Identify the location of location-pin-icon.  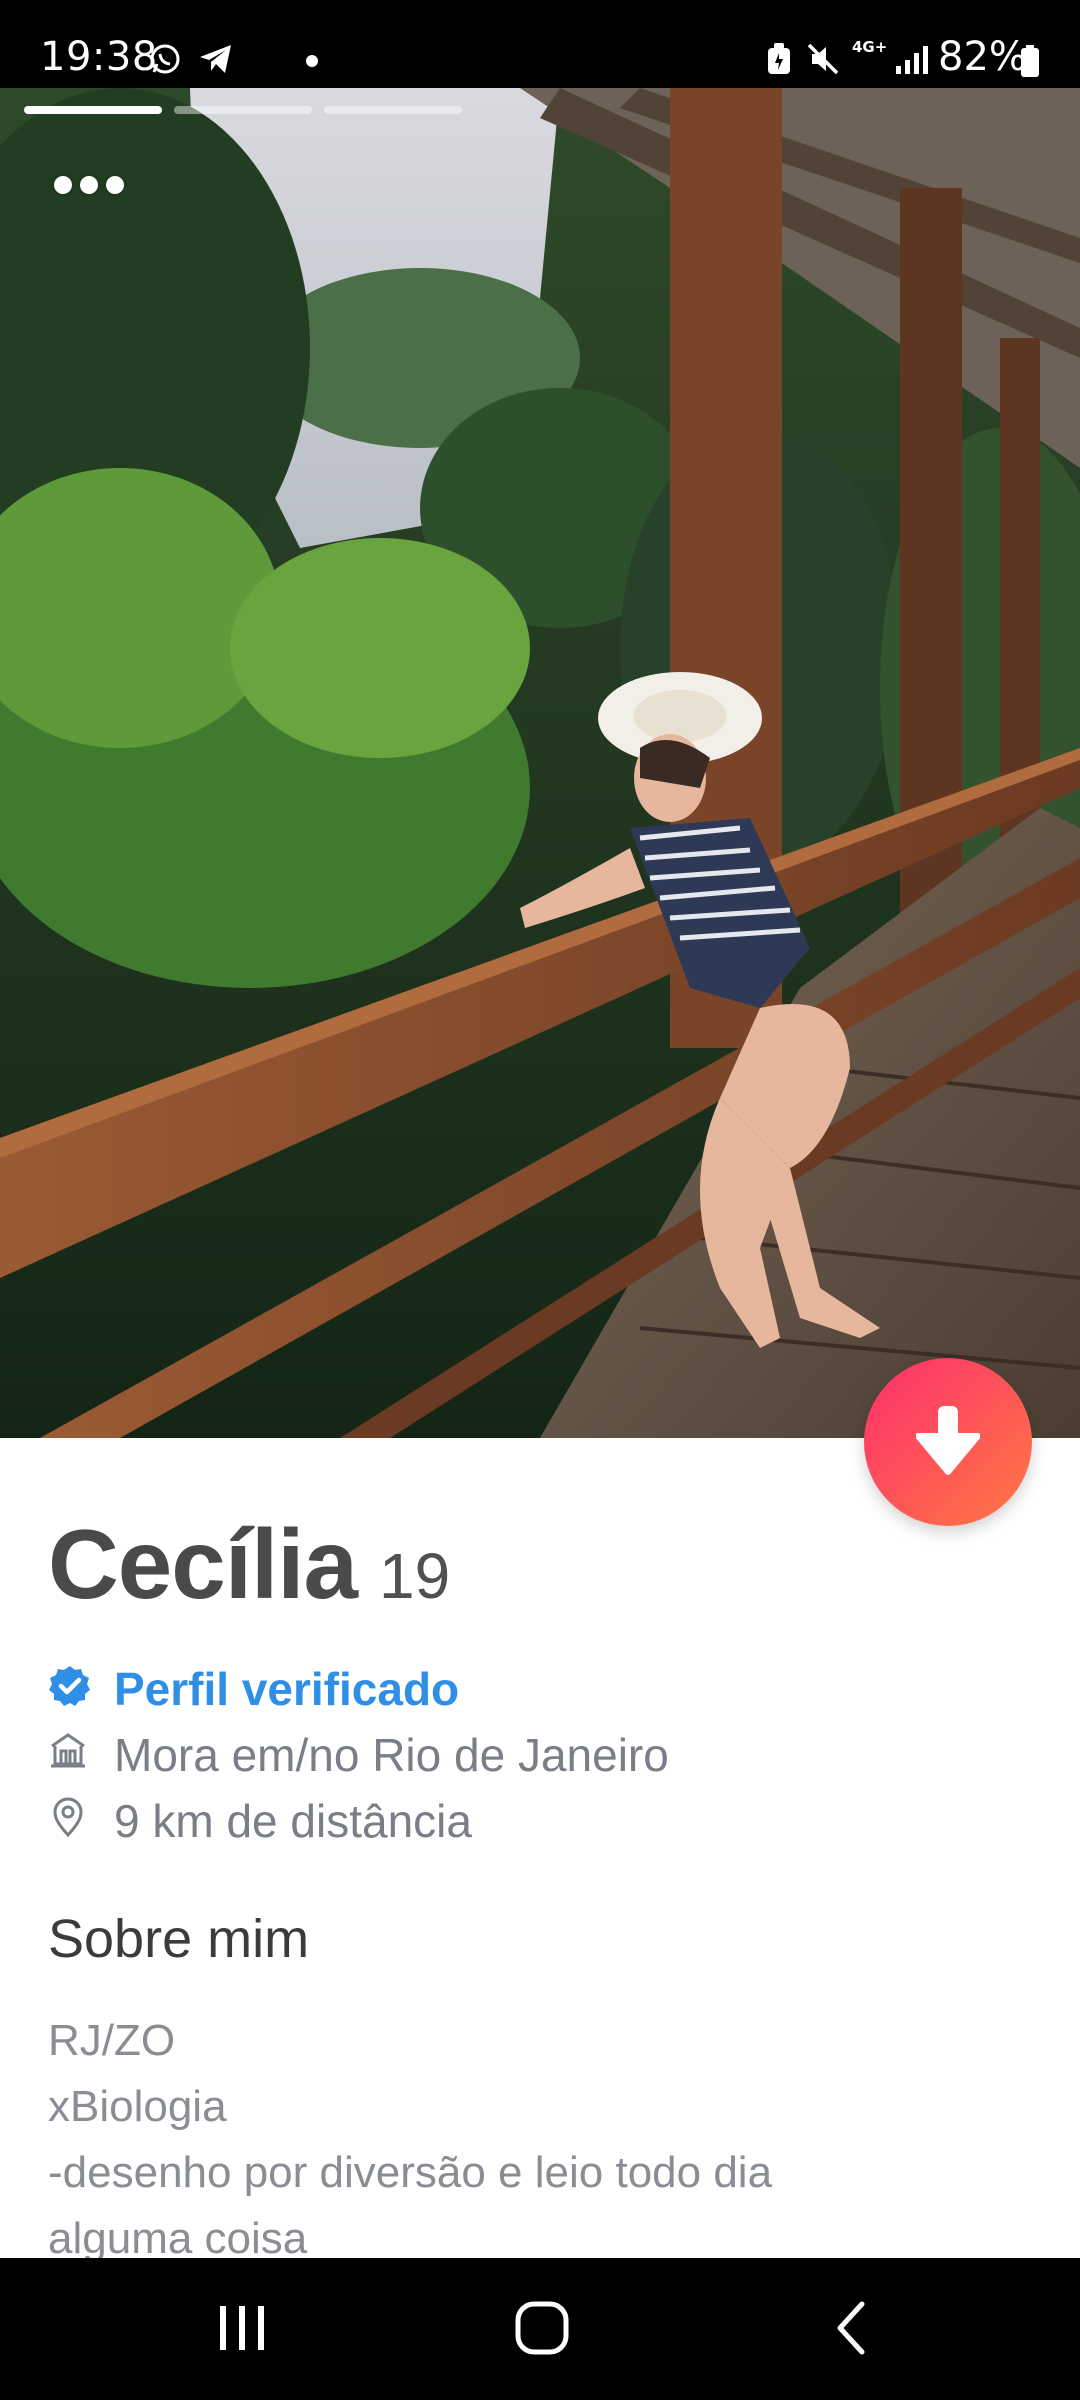
(68, 1817).